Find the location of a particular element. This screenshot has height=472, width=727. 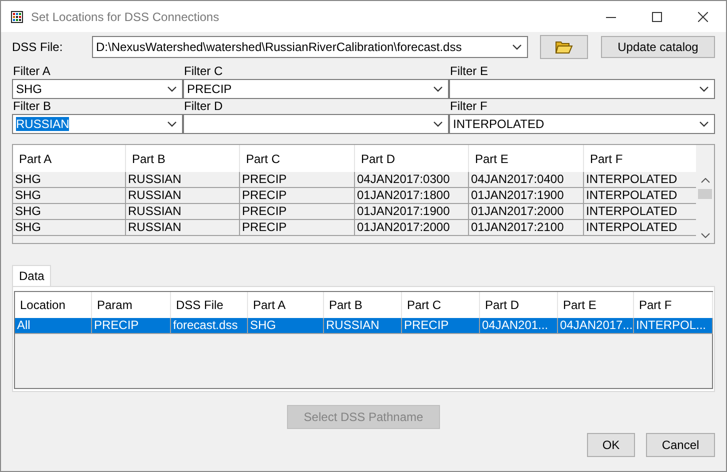

column-header: Part B is located at coordinates (183, 158).